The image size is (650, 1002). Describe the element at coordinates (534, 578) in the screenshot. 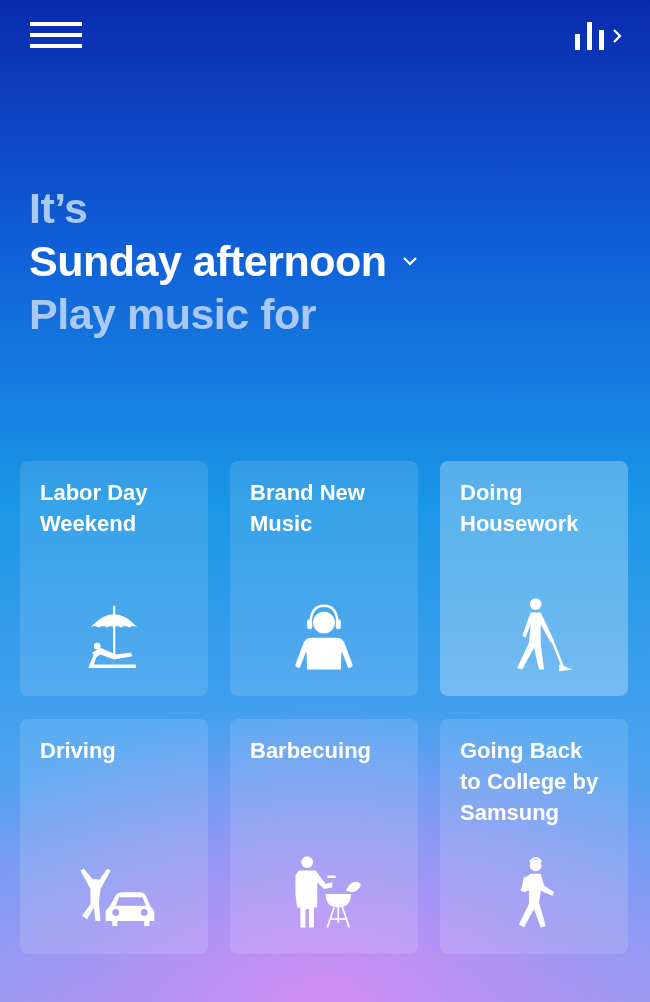

I see `playlist-tile: Doing Housework` at that location.